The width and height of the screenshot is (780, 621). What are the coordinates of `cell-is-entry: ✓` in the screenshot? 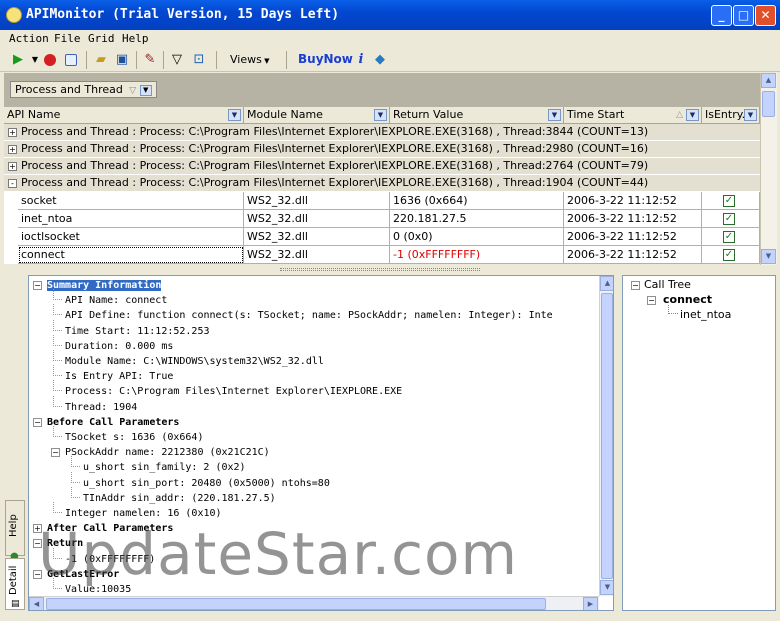 It's located at (731, 237).